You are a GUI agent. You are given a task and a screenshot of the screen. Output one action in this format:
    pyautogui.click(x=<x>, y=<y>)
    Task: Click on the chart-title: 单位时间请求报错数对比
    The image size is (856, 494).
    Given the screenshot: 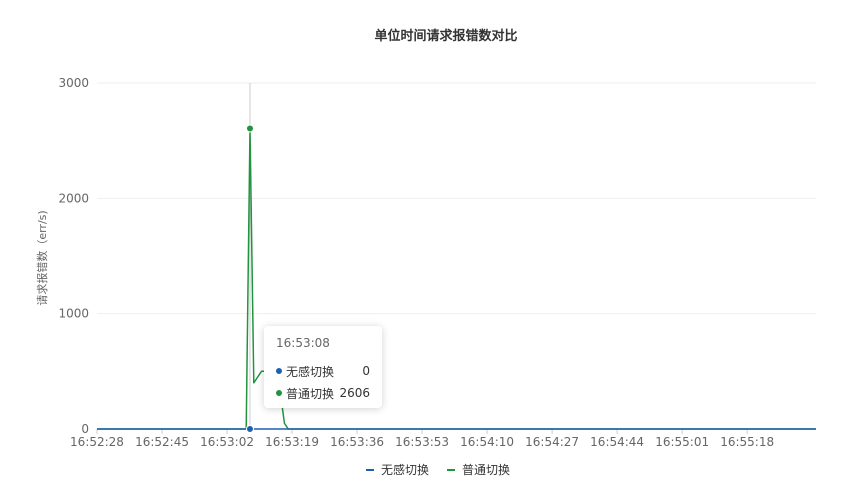 What is the action you would take?
    pyautogui.click(x=445, y=36)
    